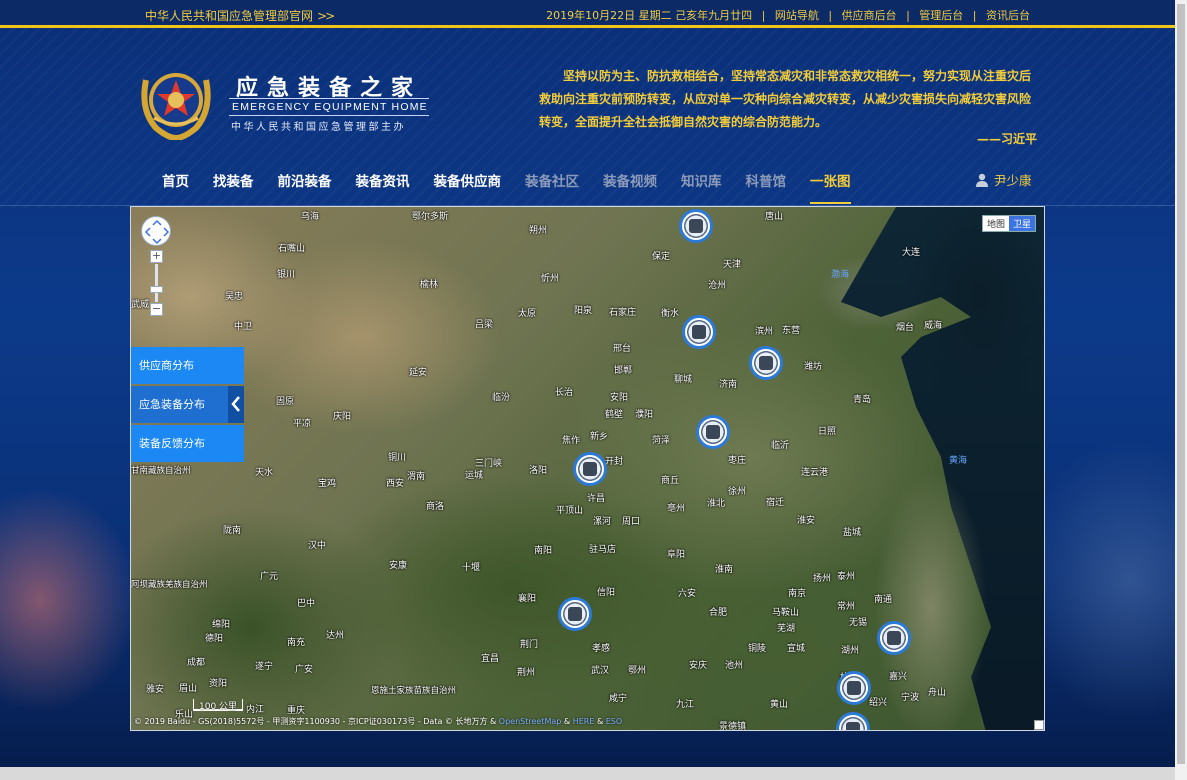 The width and height of the screenshot is (1187, 780). Describe the element at coordinates (255, 710) in the screenshot. I see `map-label: 内江` at that location.